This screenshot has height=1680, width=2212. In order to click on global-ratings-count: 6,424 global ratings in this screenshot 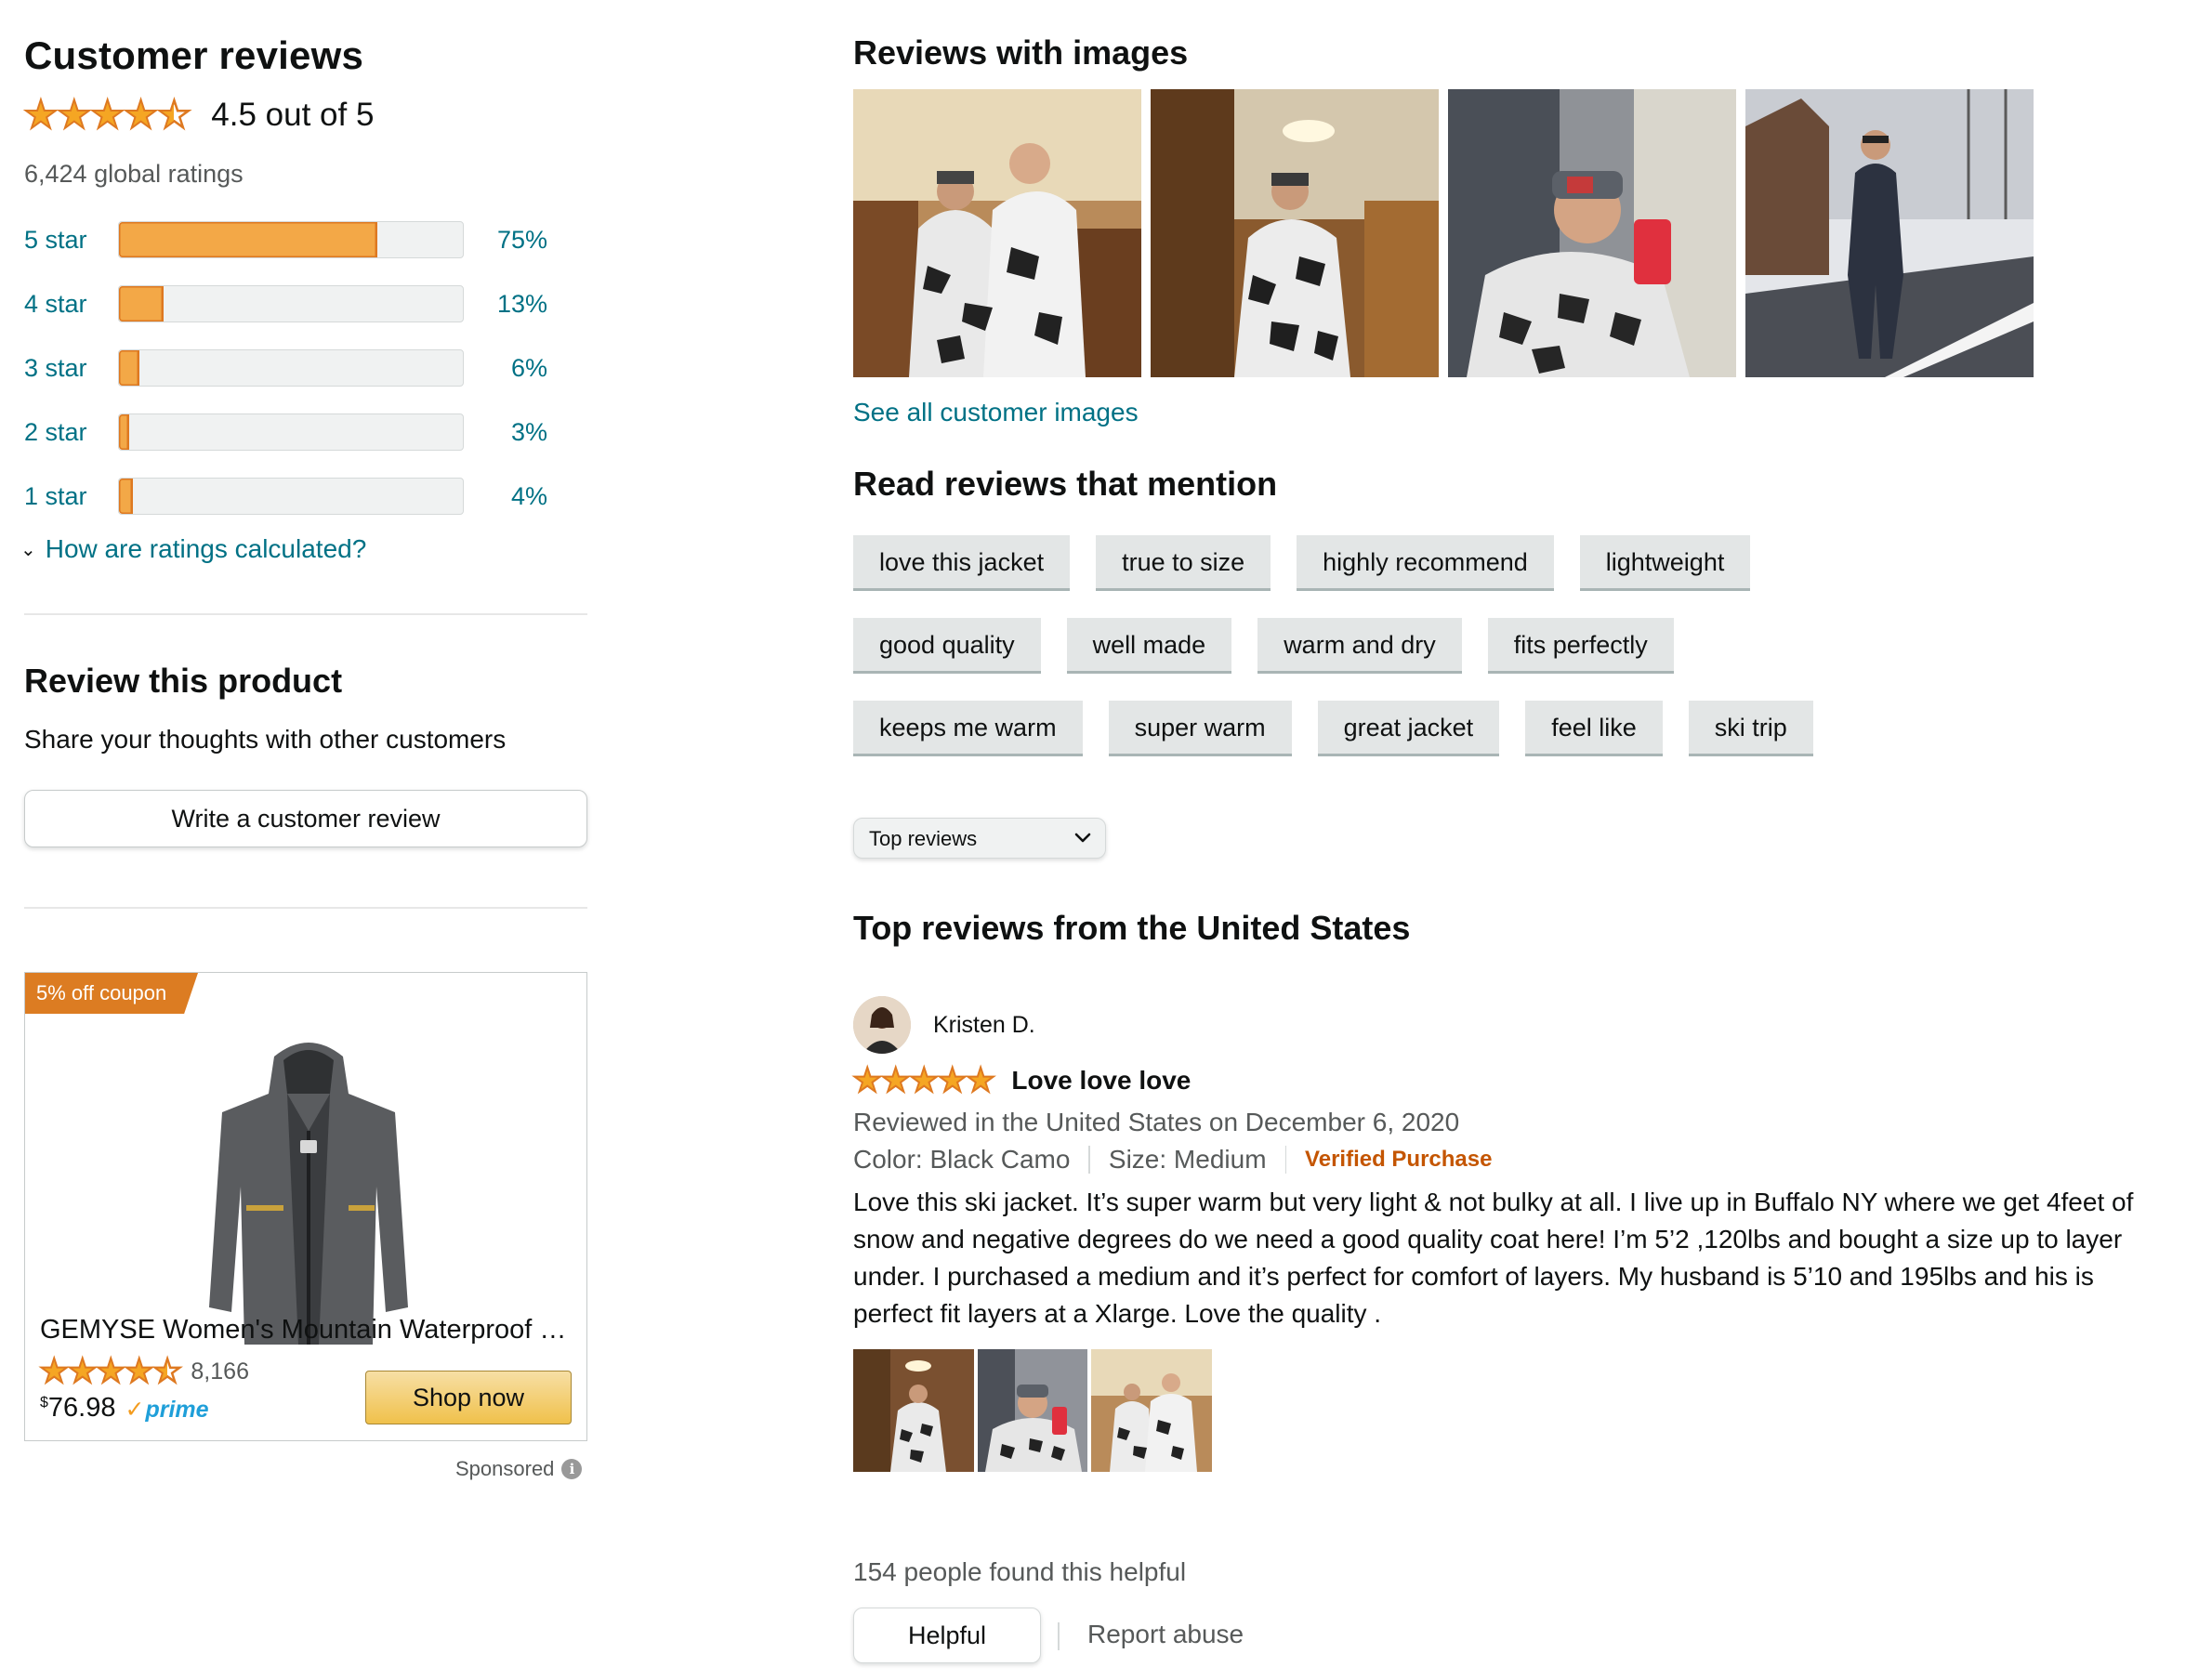, I will do `click(134, 174)`.